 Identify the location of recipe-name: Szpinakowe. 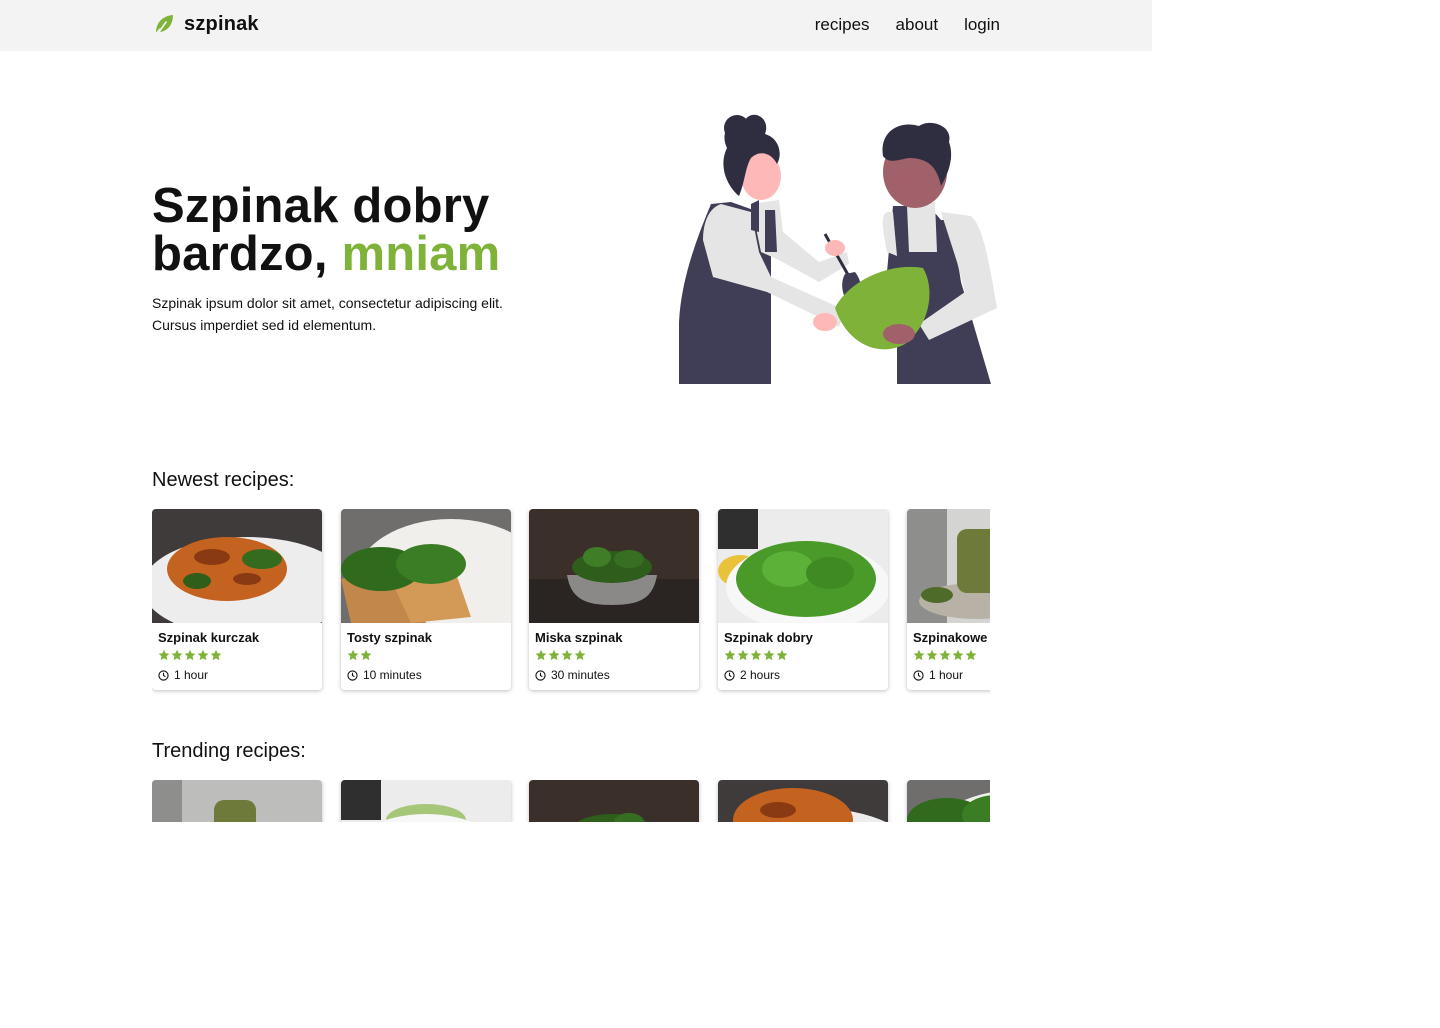
(950, 637).